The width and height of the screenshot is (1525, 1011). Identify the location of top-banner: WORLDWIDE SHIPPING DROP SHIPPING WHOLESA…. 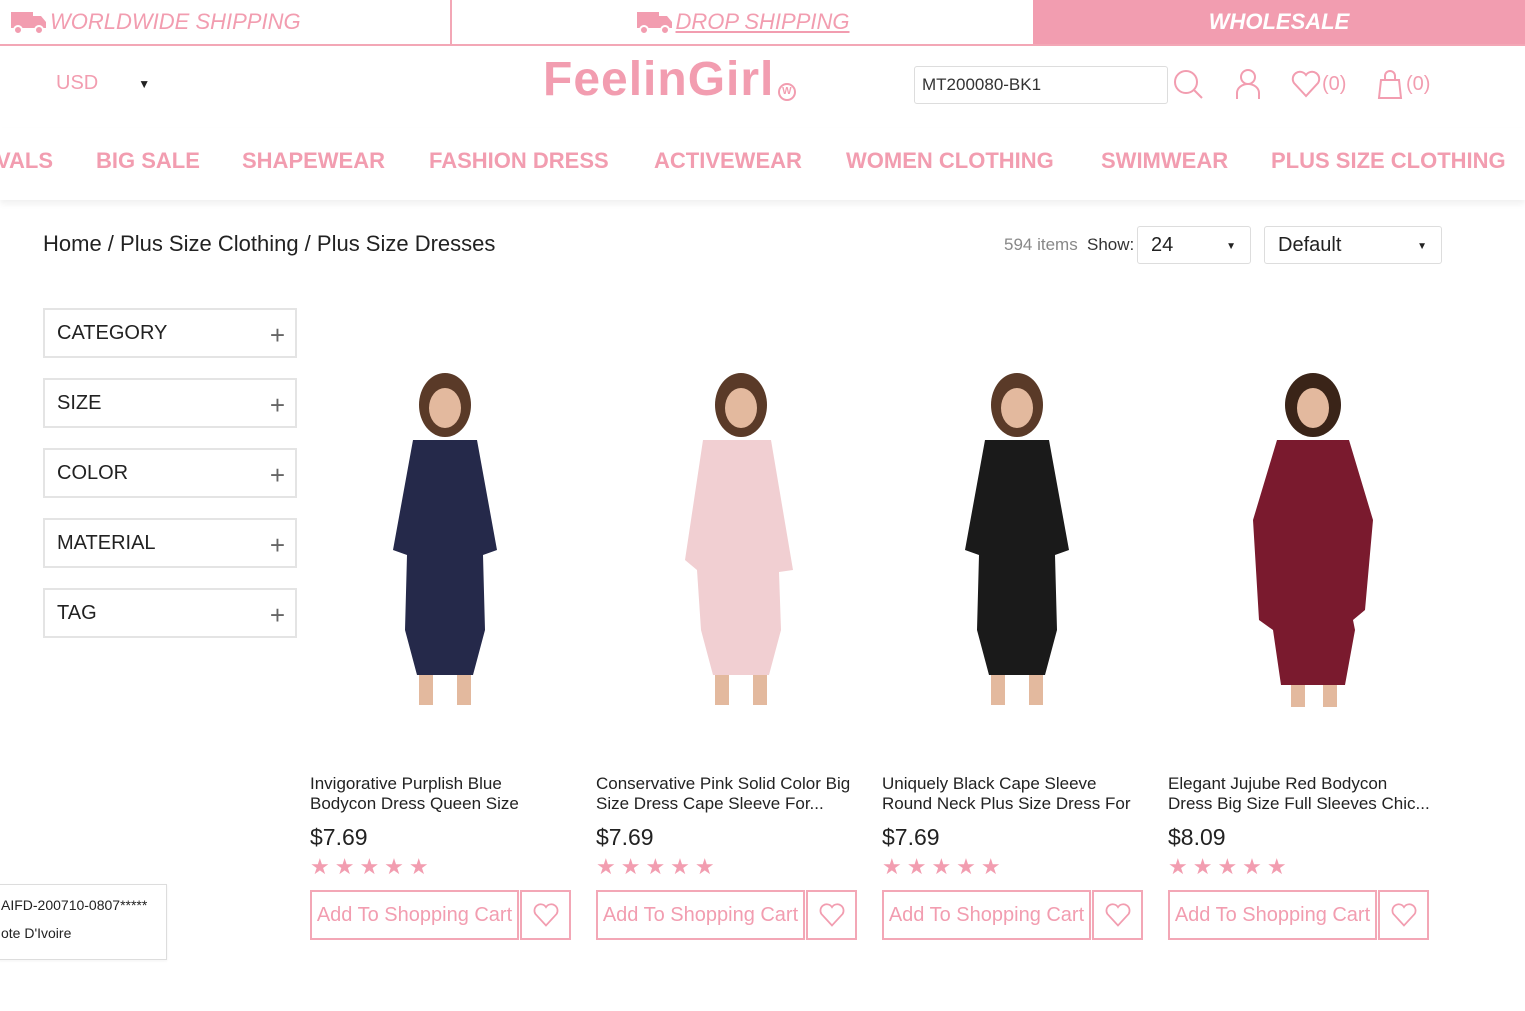
(762, 23).